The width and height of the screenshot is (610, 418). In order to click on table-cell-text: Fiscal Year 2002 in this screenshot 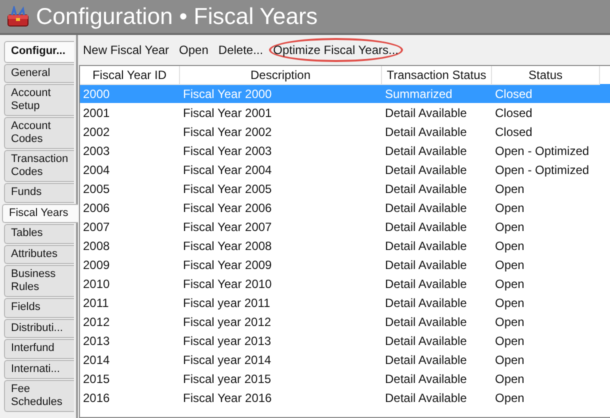, I will do `click(227, 131)`.